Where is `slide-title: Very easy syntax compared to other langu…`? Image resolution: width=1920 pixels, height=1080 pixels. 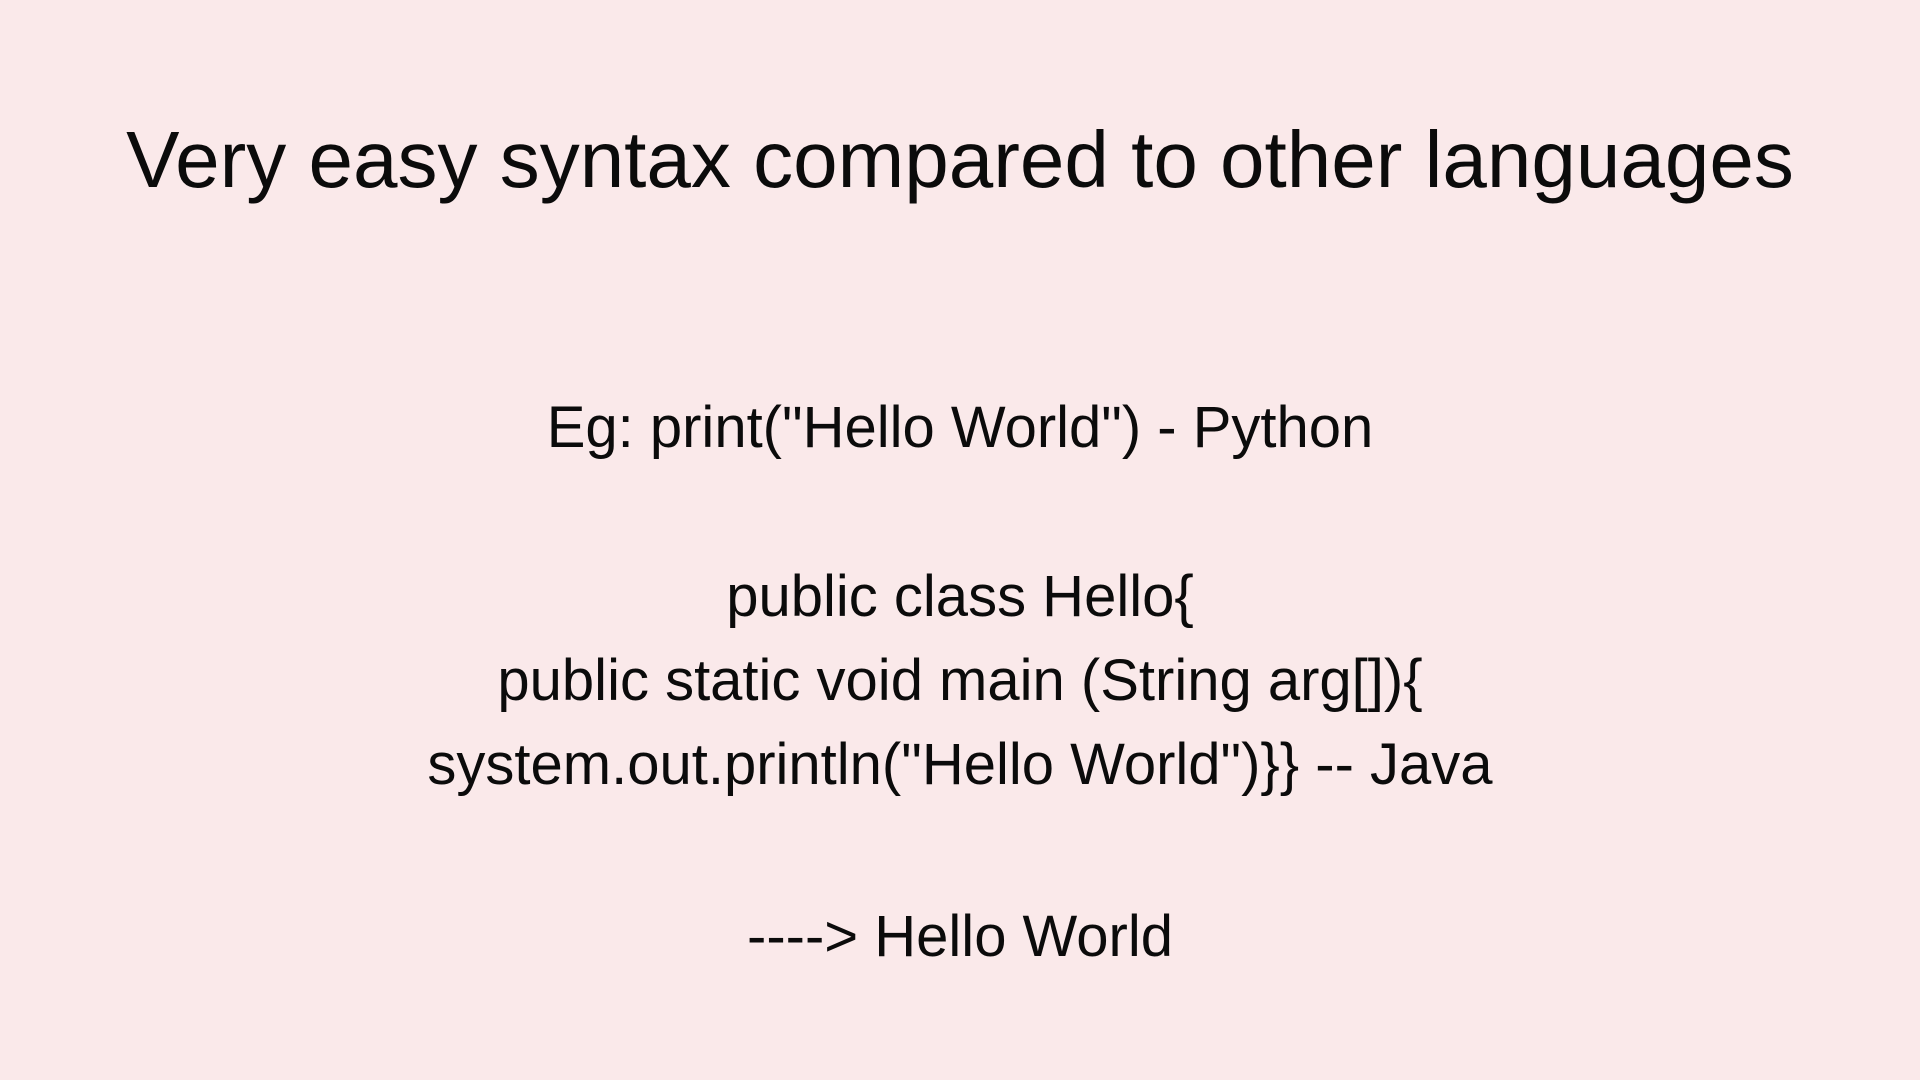
slide-title: Very easy syntax compared to other langu… is located at coordinates (960, 159).